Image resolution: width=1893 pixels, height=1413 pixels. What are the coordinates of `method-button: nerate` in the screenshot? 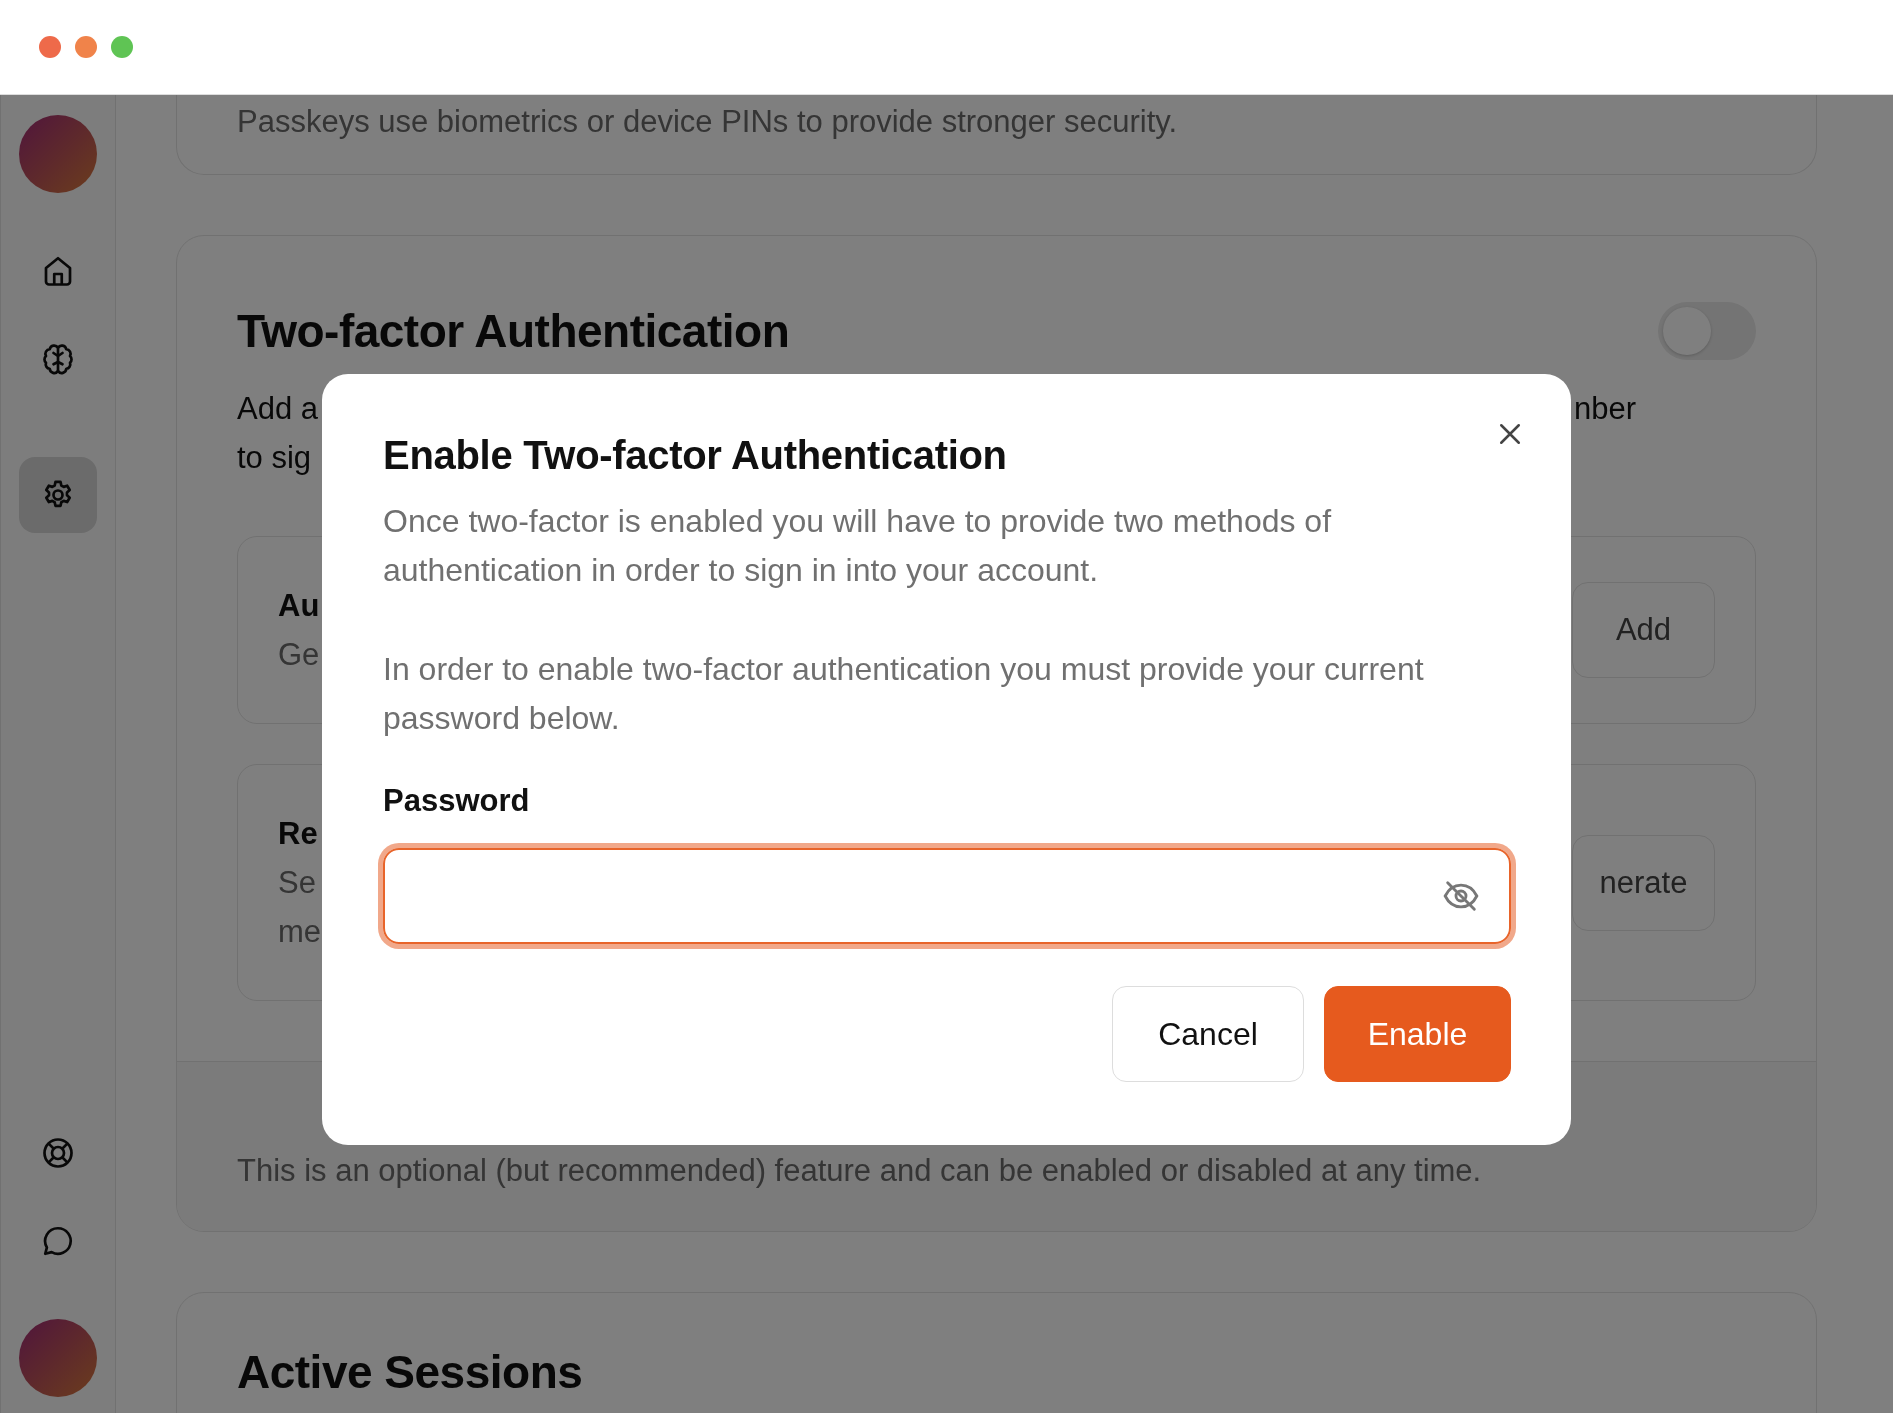 It's located at (1643, 882).